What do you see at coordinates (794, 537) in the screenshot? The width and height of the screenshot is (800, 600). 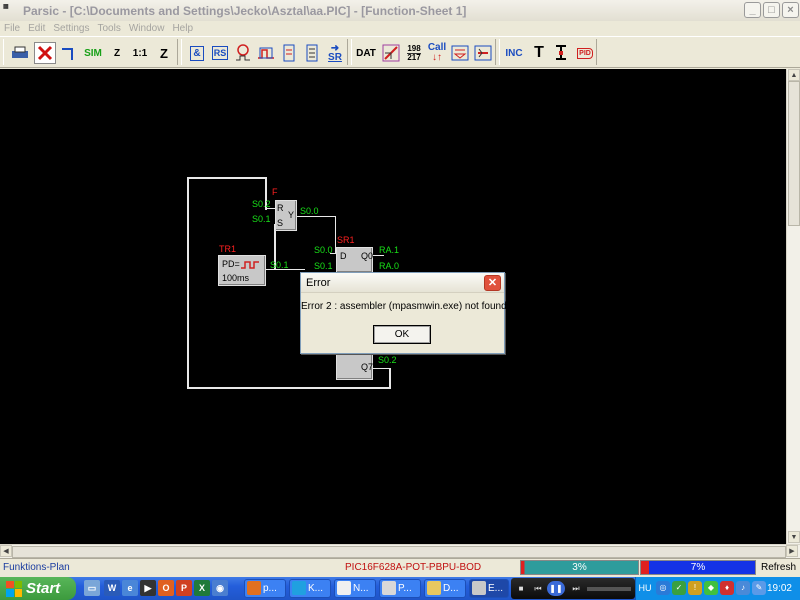 I see `scroll-down-icon: ▼` at bounding box center [794, 537].